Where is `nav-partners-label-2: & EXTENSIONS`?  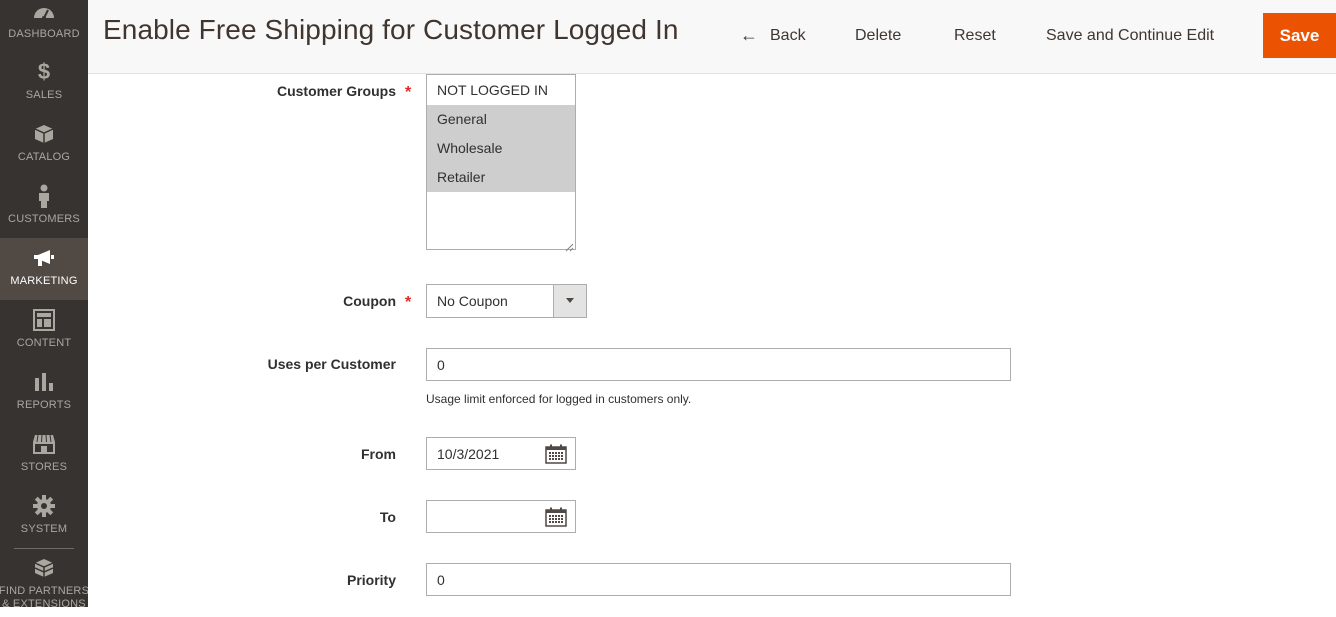
nav-partners-label-2: & EXTENSIONS is located at coordinates (44, 602).